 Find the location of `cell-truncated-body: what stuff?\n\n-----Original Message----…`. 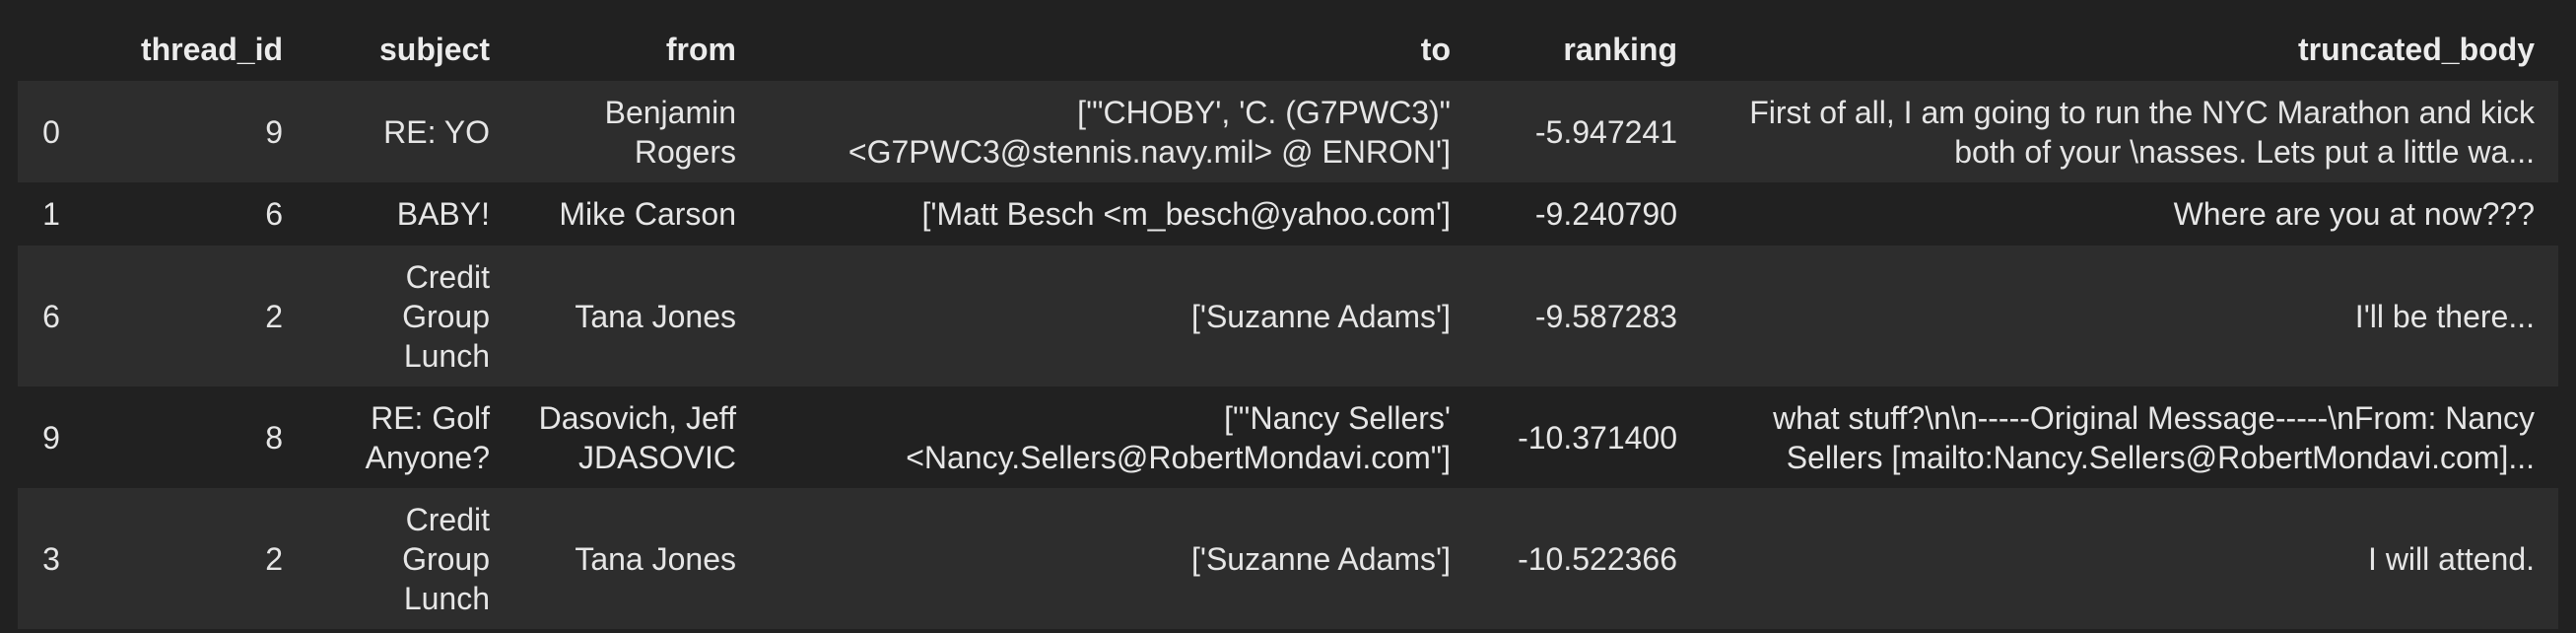

cell-truncated-body: what stuff?\n\n-----Original Message----… is located at coordinates (2129, 438).